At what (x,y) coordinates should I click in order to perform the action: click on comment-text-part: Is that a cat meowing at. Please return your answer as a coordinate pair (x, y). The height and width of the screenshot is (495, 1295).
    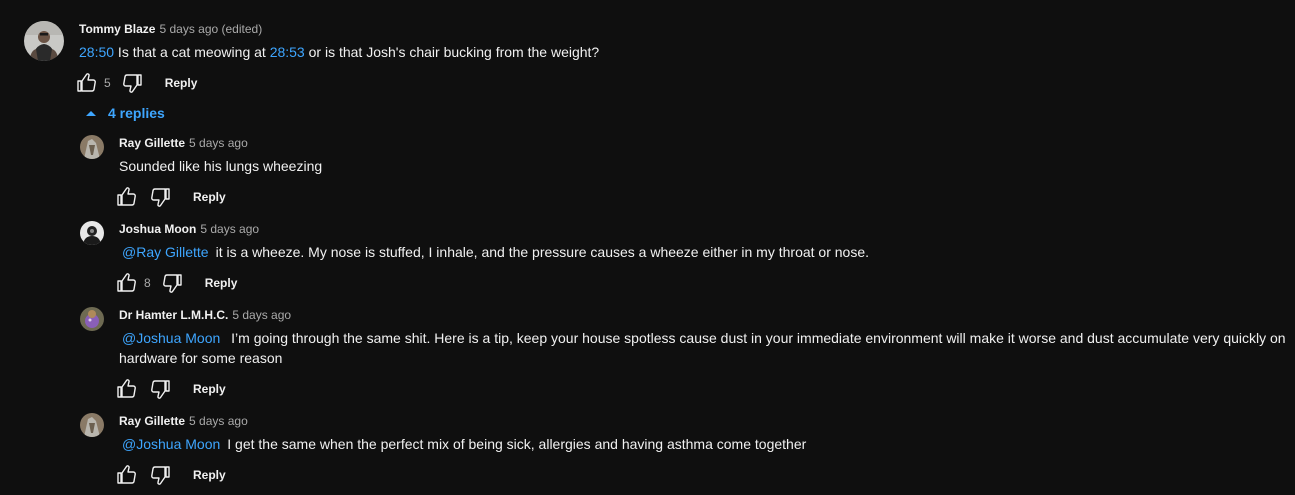
    Looking at the image, I should click on (192, 52).